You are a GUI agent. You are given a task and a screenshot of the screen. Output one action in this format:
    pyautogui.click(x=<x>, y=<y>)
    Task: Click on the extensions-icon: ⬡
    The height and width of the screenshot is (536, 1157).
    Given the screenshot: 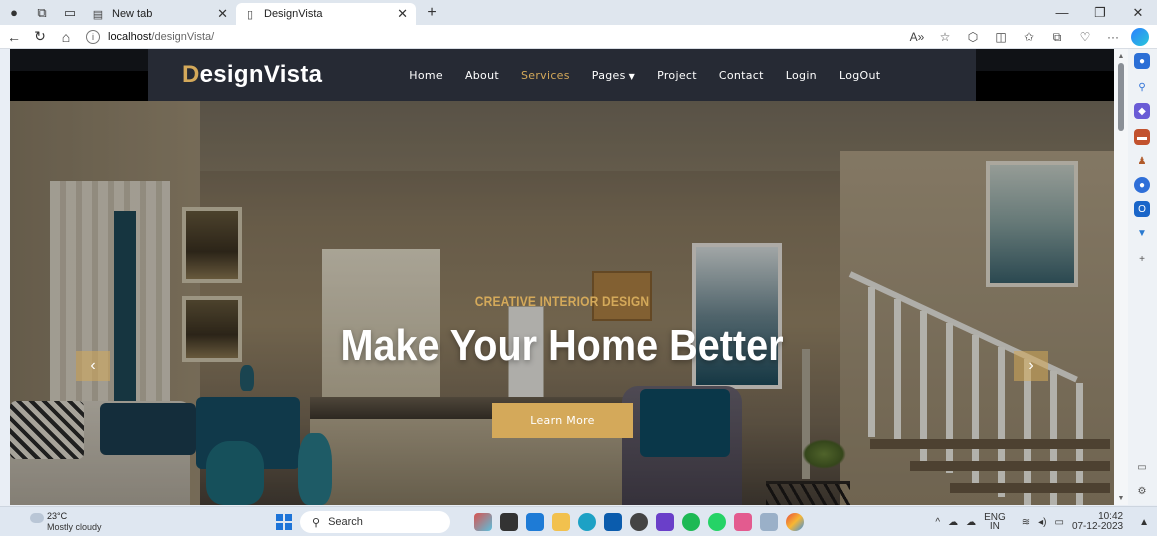 What is the action you would take?
    pyautogui.click(x=973, y=37)
    